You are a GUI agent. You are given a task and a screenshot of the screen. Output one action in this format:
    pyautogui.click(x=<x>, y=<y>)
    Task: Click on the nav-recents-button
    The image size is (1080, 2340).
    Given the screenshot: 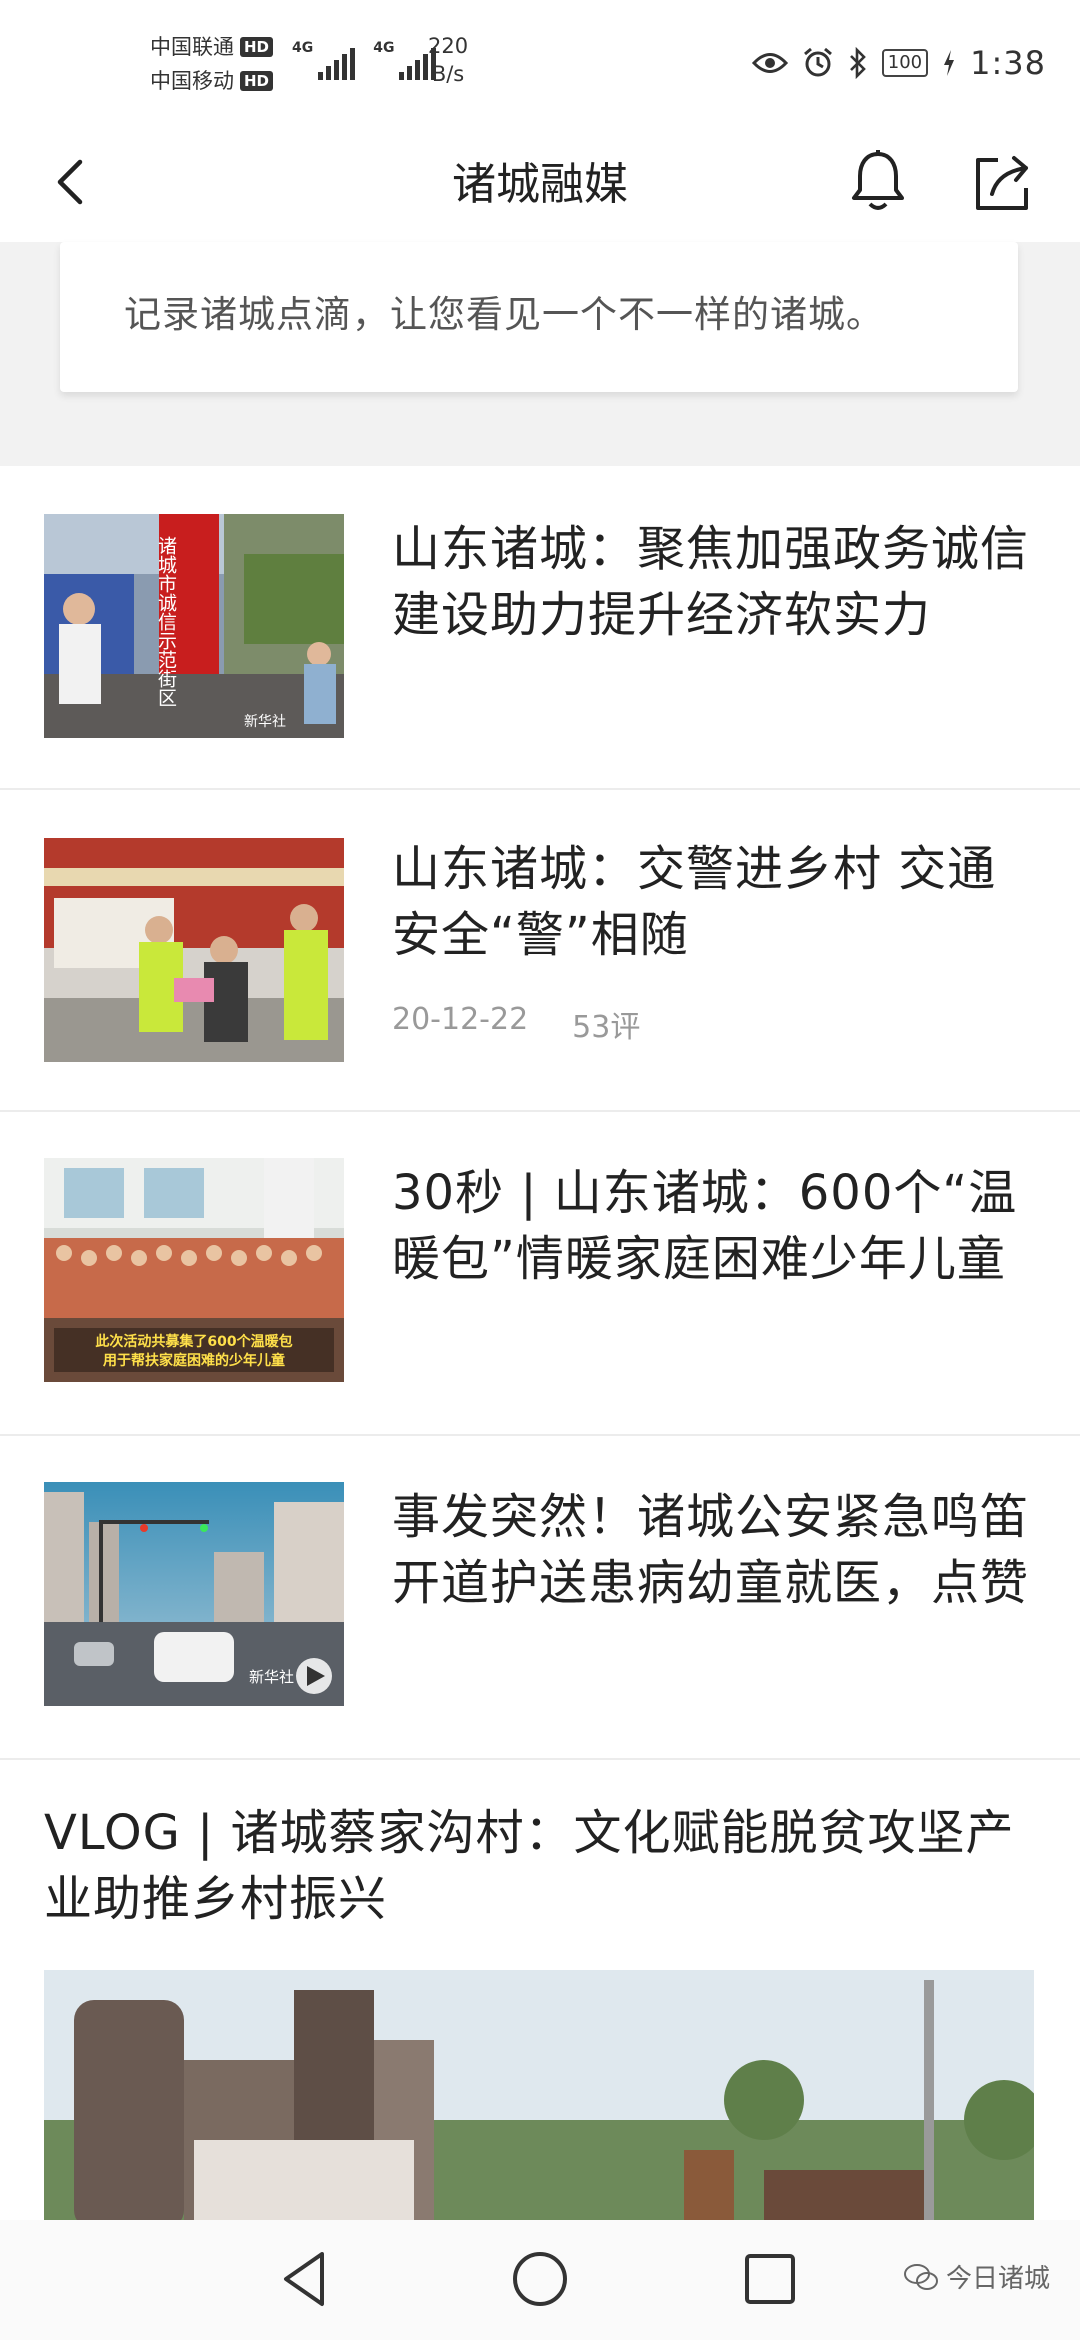 What is the action you would take?
    pyautogui.click(x=770, y=2279)
    